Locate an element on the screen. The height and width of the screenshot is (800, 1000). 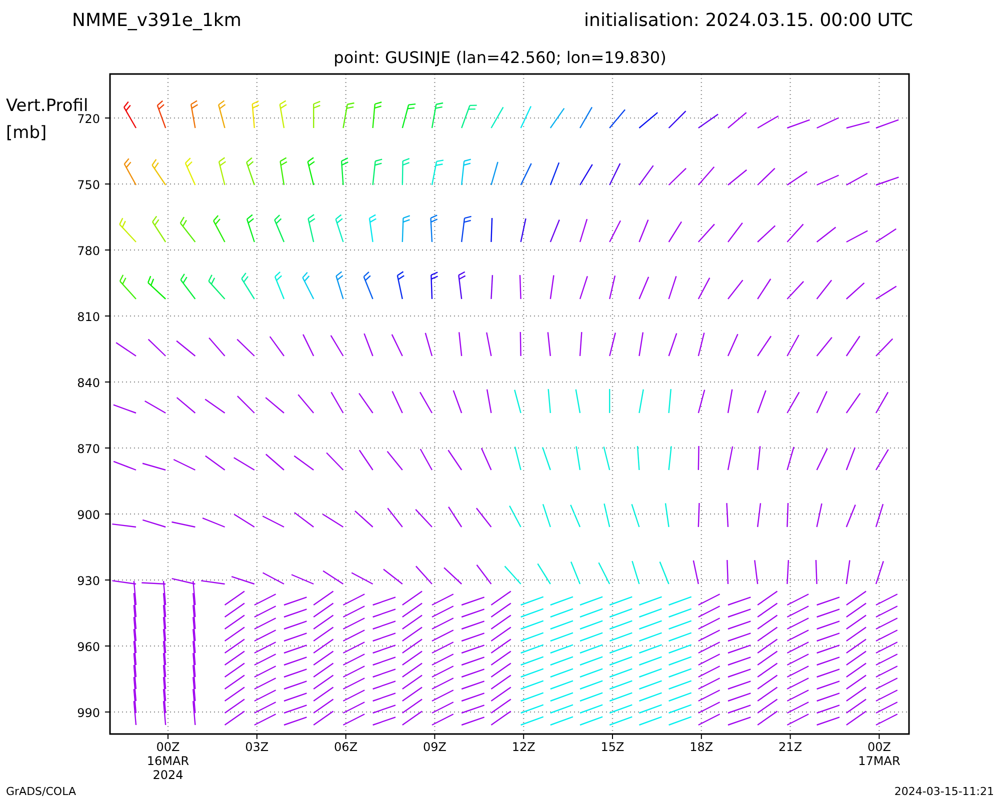
y-tick-label: 840 is located at coordinates (88, 383).